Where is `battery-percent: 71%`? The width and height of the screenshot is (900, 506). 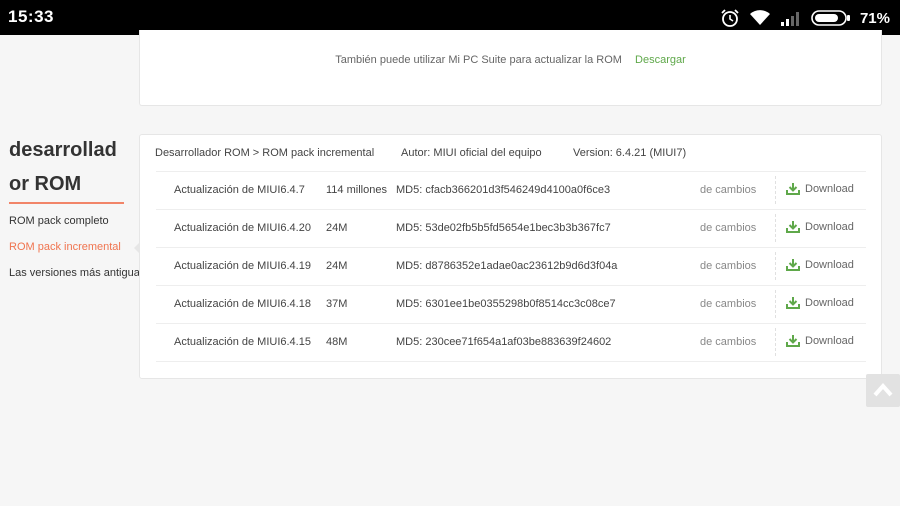
battery-percent: 71% is located at coordinates (874, 18).